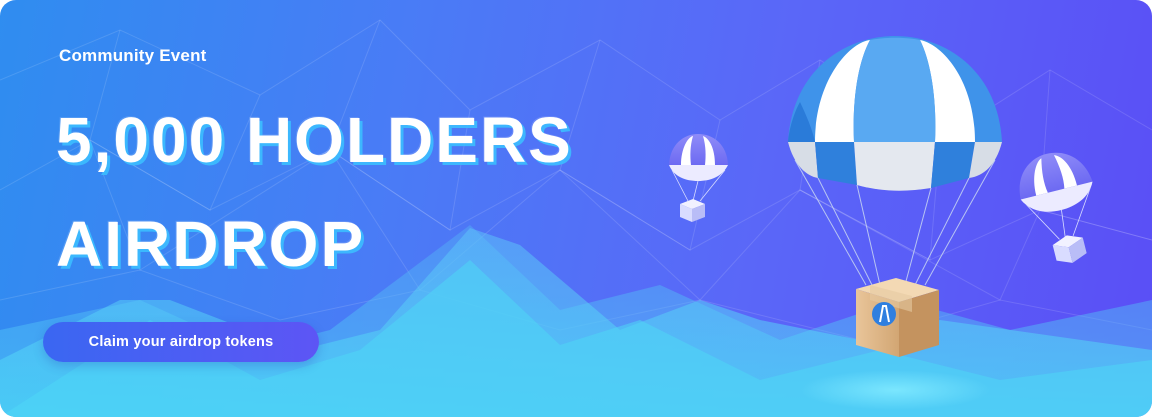 The height and width of the screenshot is (417, 1152). I want to click on small-parachute-left-icon, so click(698, 178).